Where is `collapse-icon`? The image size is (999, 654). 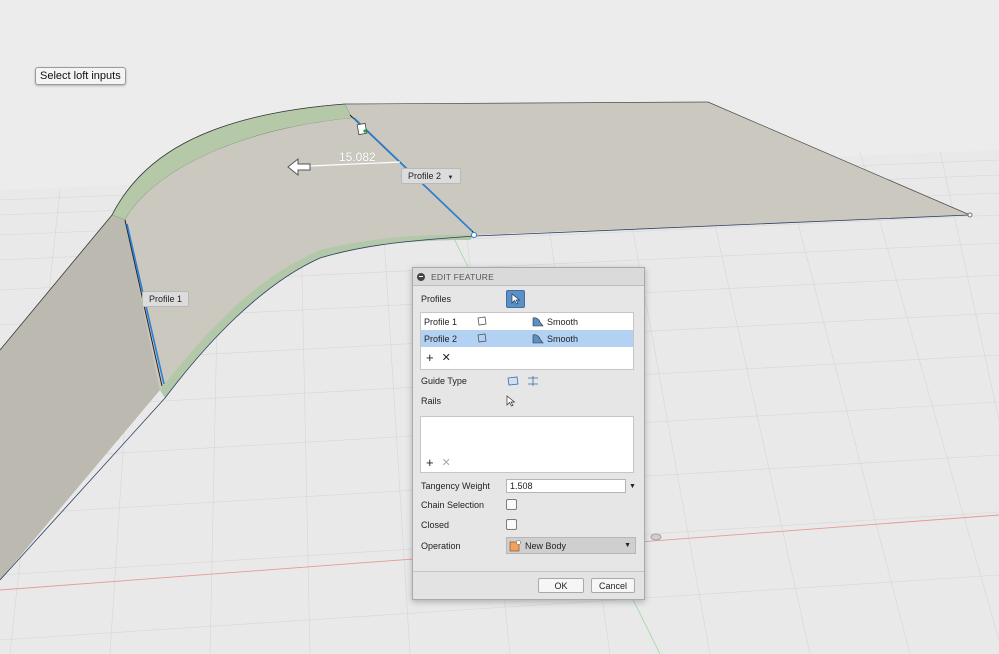 collapse-icon is located at coordinates (421, 276).